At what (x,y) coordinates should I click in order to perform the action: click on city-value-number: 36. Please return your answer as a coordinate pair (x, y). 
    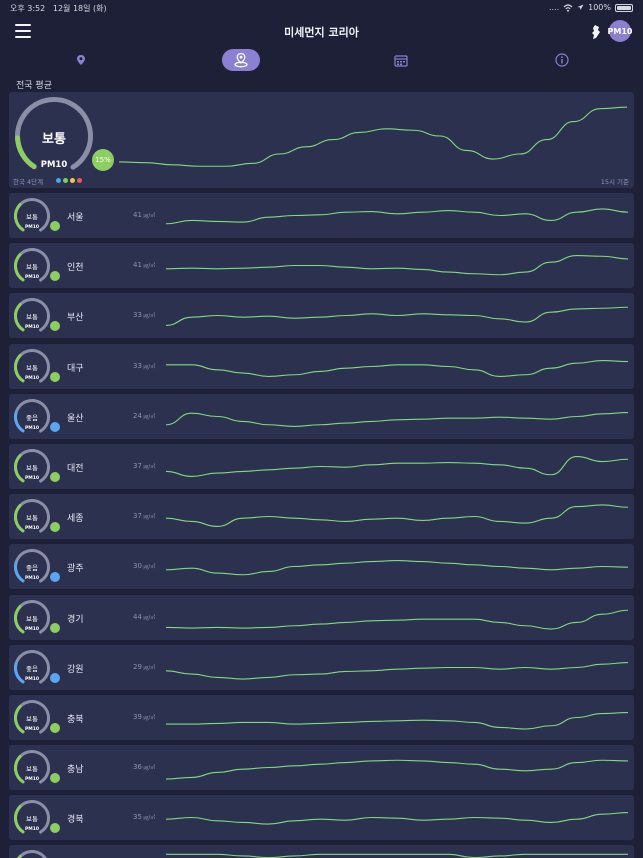
    Looking at the image, I should click on (137, 767).